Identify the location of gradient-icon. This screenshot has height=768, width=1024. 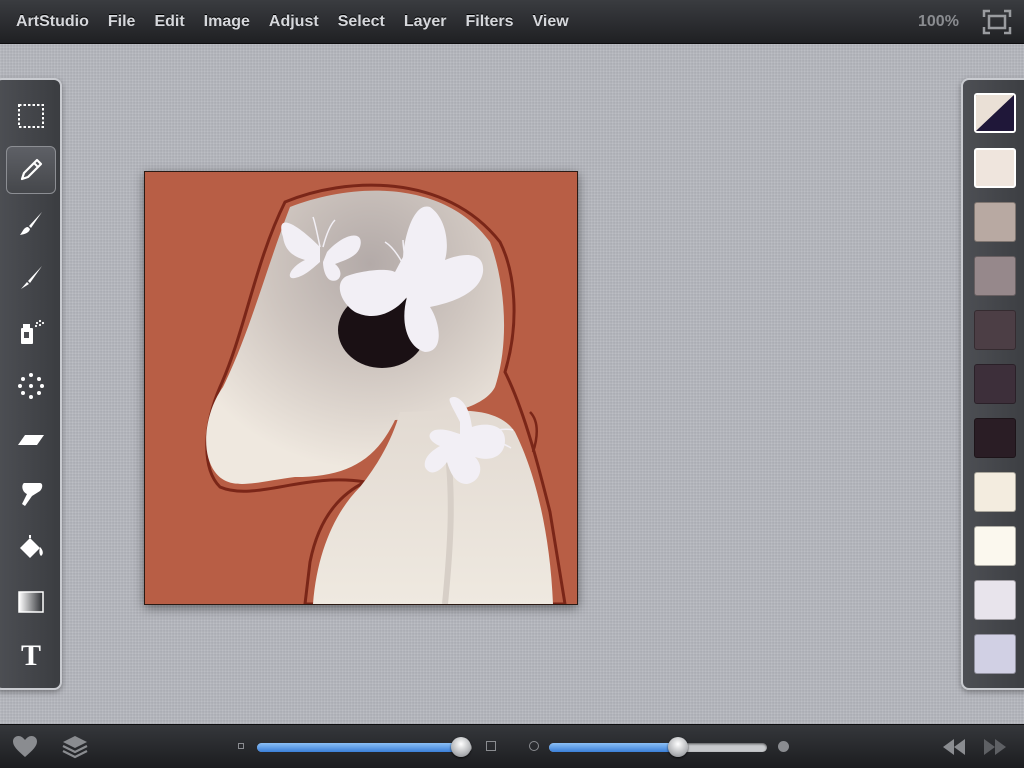
(31, 602).